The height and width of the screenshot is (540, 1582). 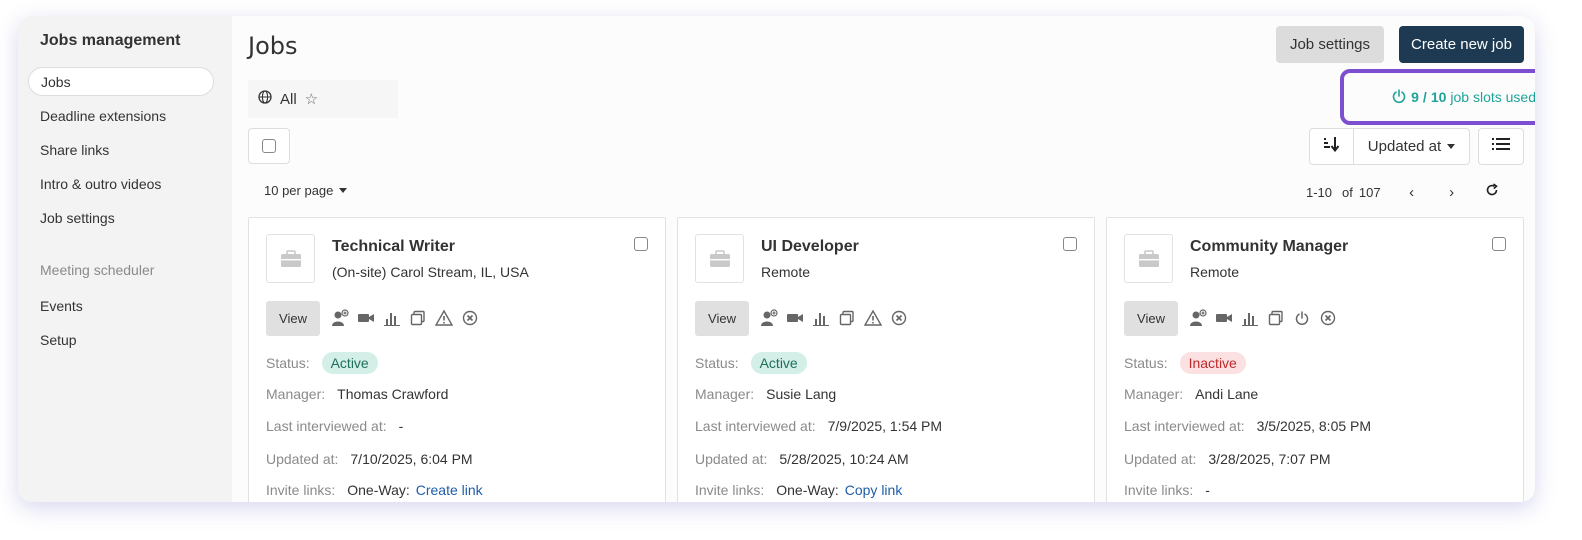 I want to click on refresh-icon, so click(x=1492, y=192).